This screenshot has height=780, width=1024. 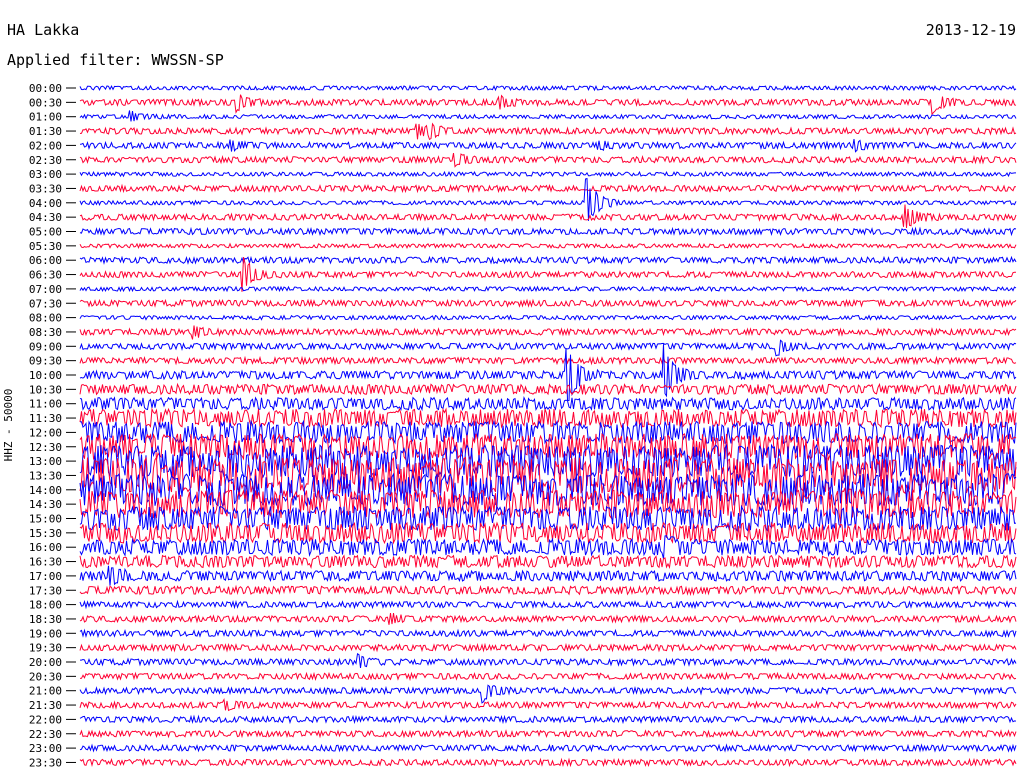 What do you see at coordinates (45, 748) in the screenshot?
I see `time-tick-label: 23:00` at bounding box center [45, 748].